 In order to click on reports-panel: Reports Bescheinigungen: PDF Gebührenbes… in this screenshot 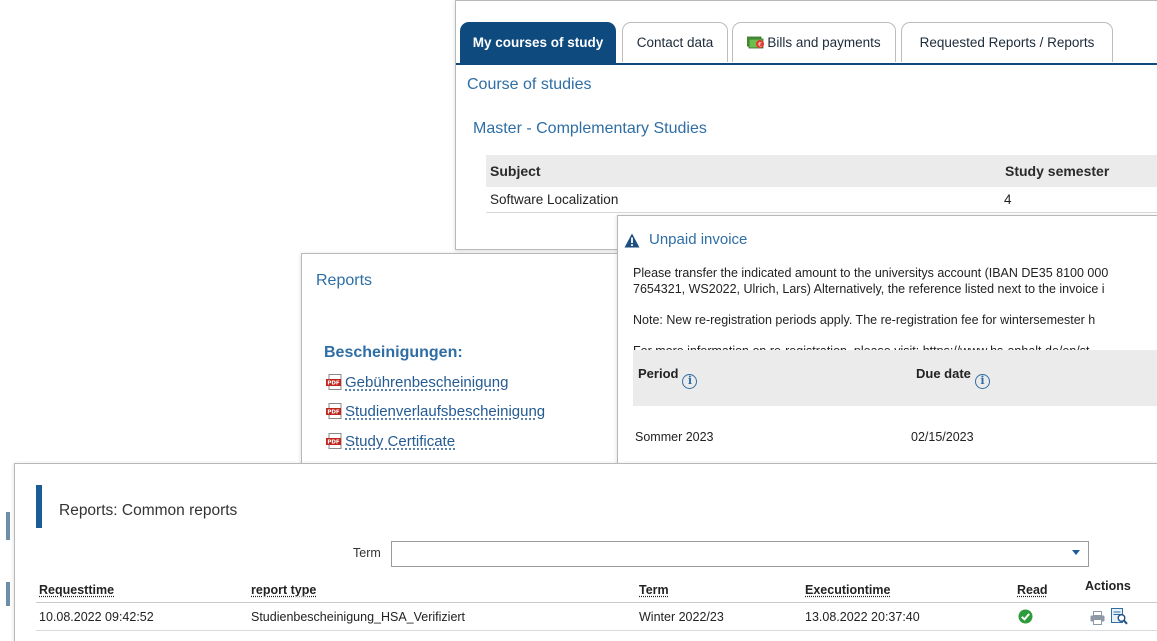, I will do `click(466, 372)`.